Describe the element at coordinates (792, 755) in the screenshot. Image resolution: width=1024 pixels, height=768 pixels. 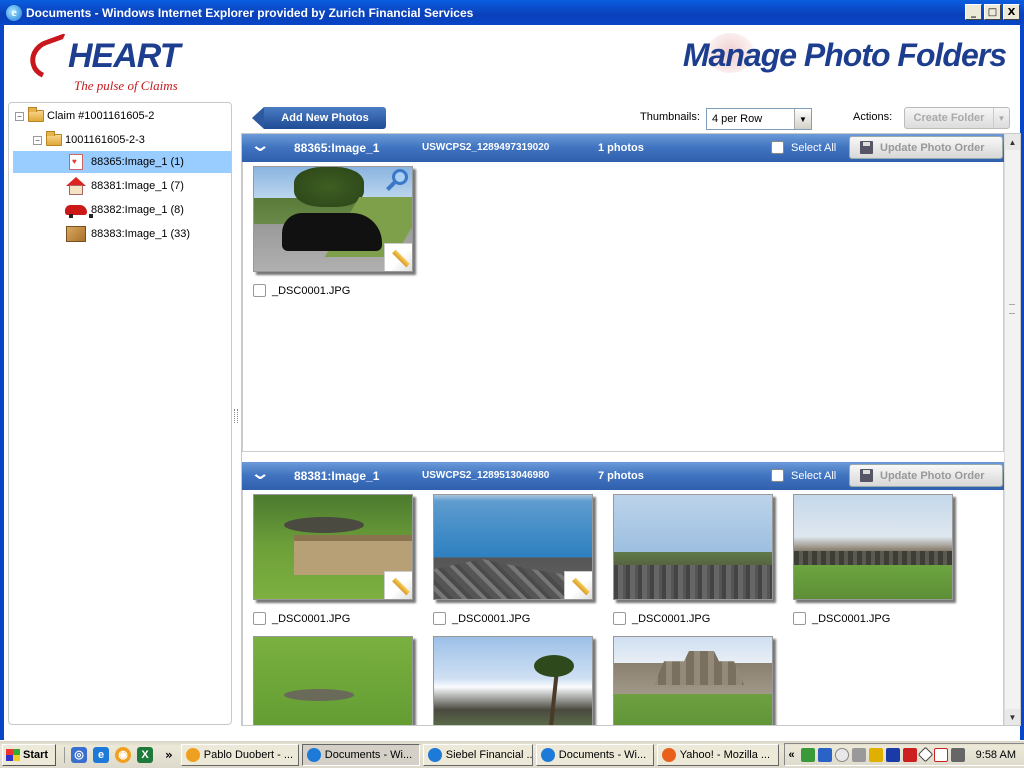
I see `tray-expand-icon: «` at that location.